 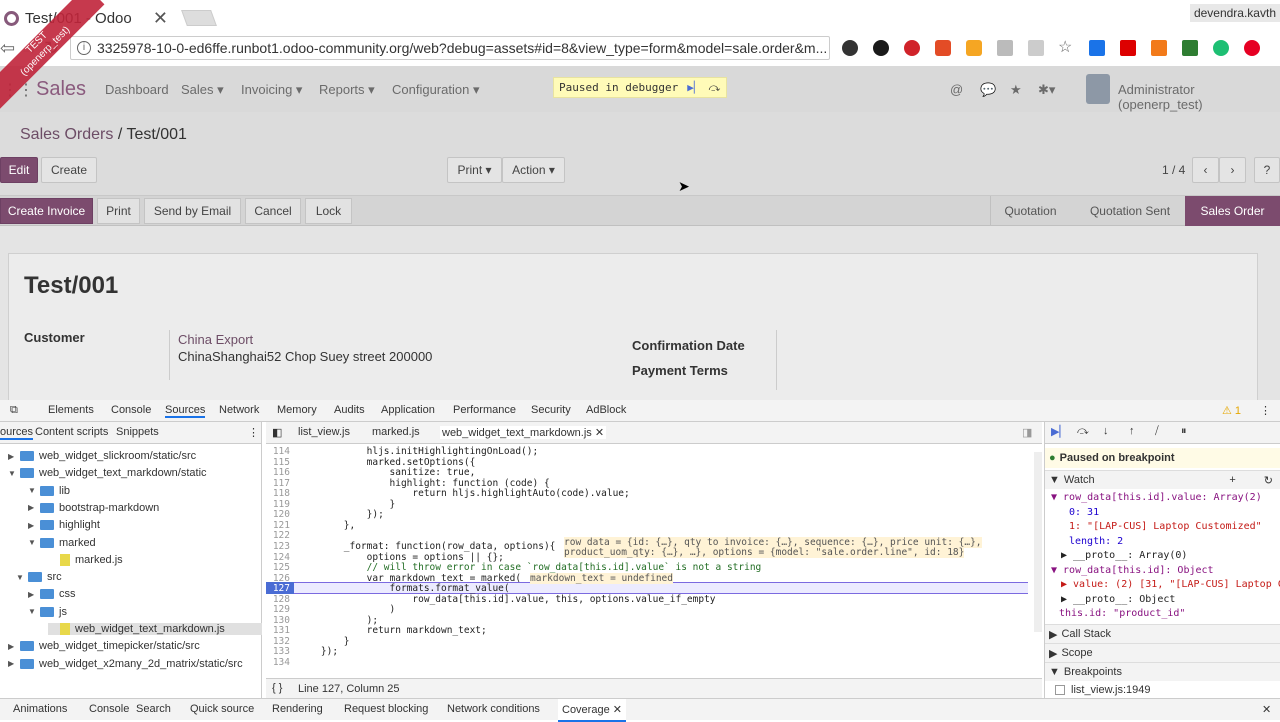 I want to click on create-invoice-button: Create Invoice, so click(x=46, y=211).